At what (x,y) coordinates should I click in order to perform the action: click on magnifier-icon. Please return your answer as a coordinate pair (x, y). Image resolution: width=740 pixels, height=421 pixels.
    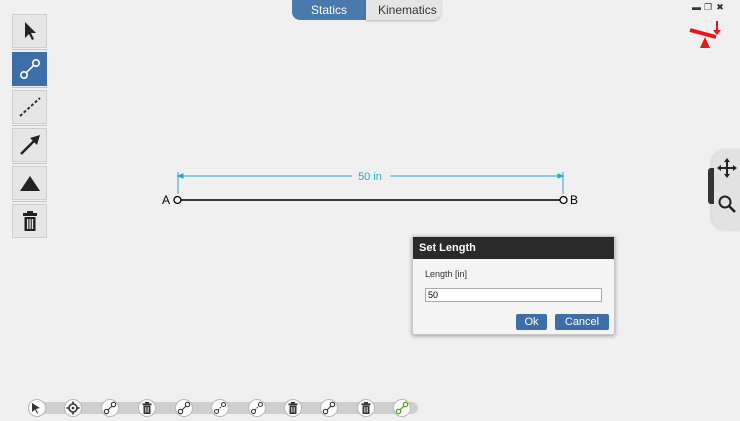
    Looking at the image, I should click on (727, 204).